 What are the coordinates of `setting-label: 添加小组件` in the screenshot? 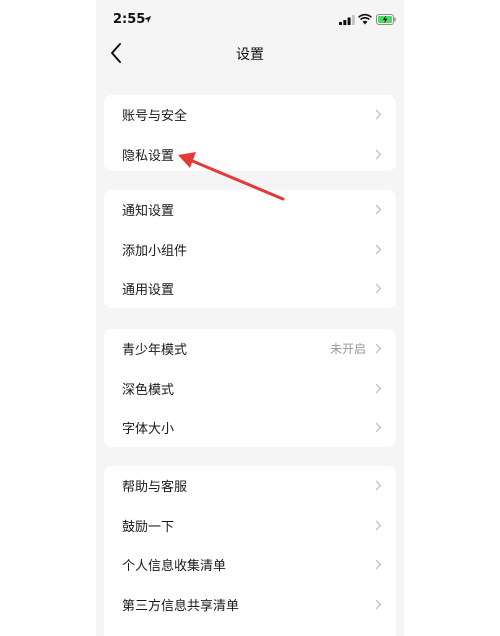 It's located at (155, 251).